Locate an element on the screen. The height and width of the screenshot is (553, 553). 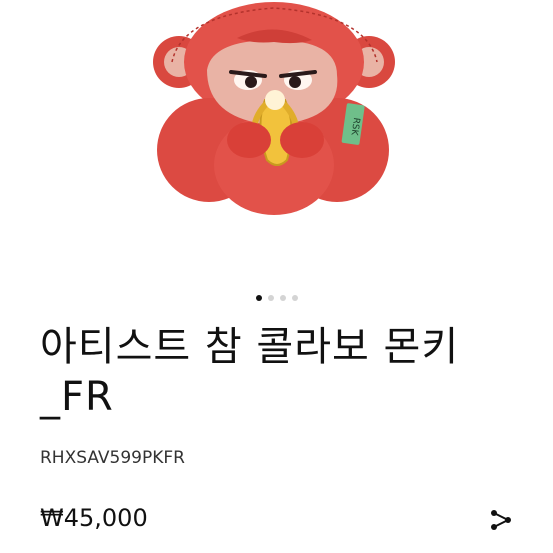
product-title: 아티스트 참 콜라보 몬키 _FR is located at coordinates (250, 372).